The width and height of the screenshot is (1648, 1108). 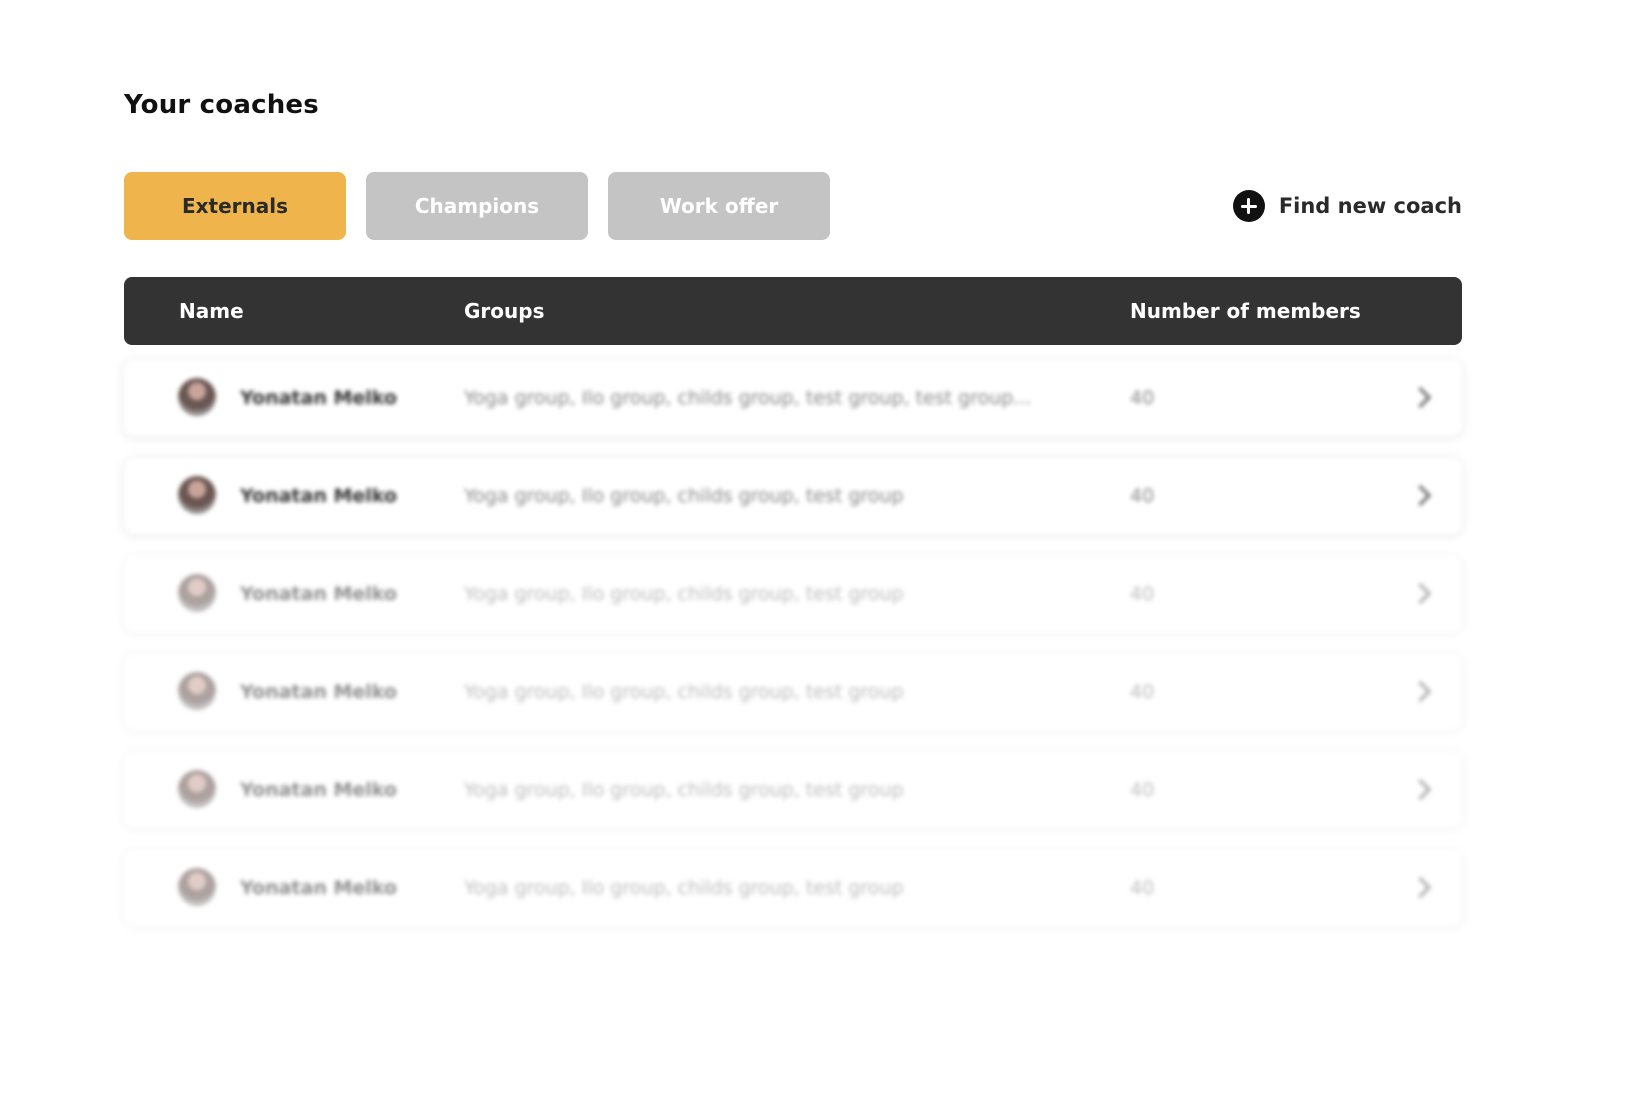 I want to click on find-new-coach-button: Find new coach, so click(x=1347, y=206).